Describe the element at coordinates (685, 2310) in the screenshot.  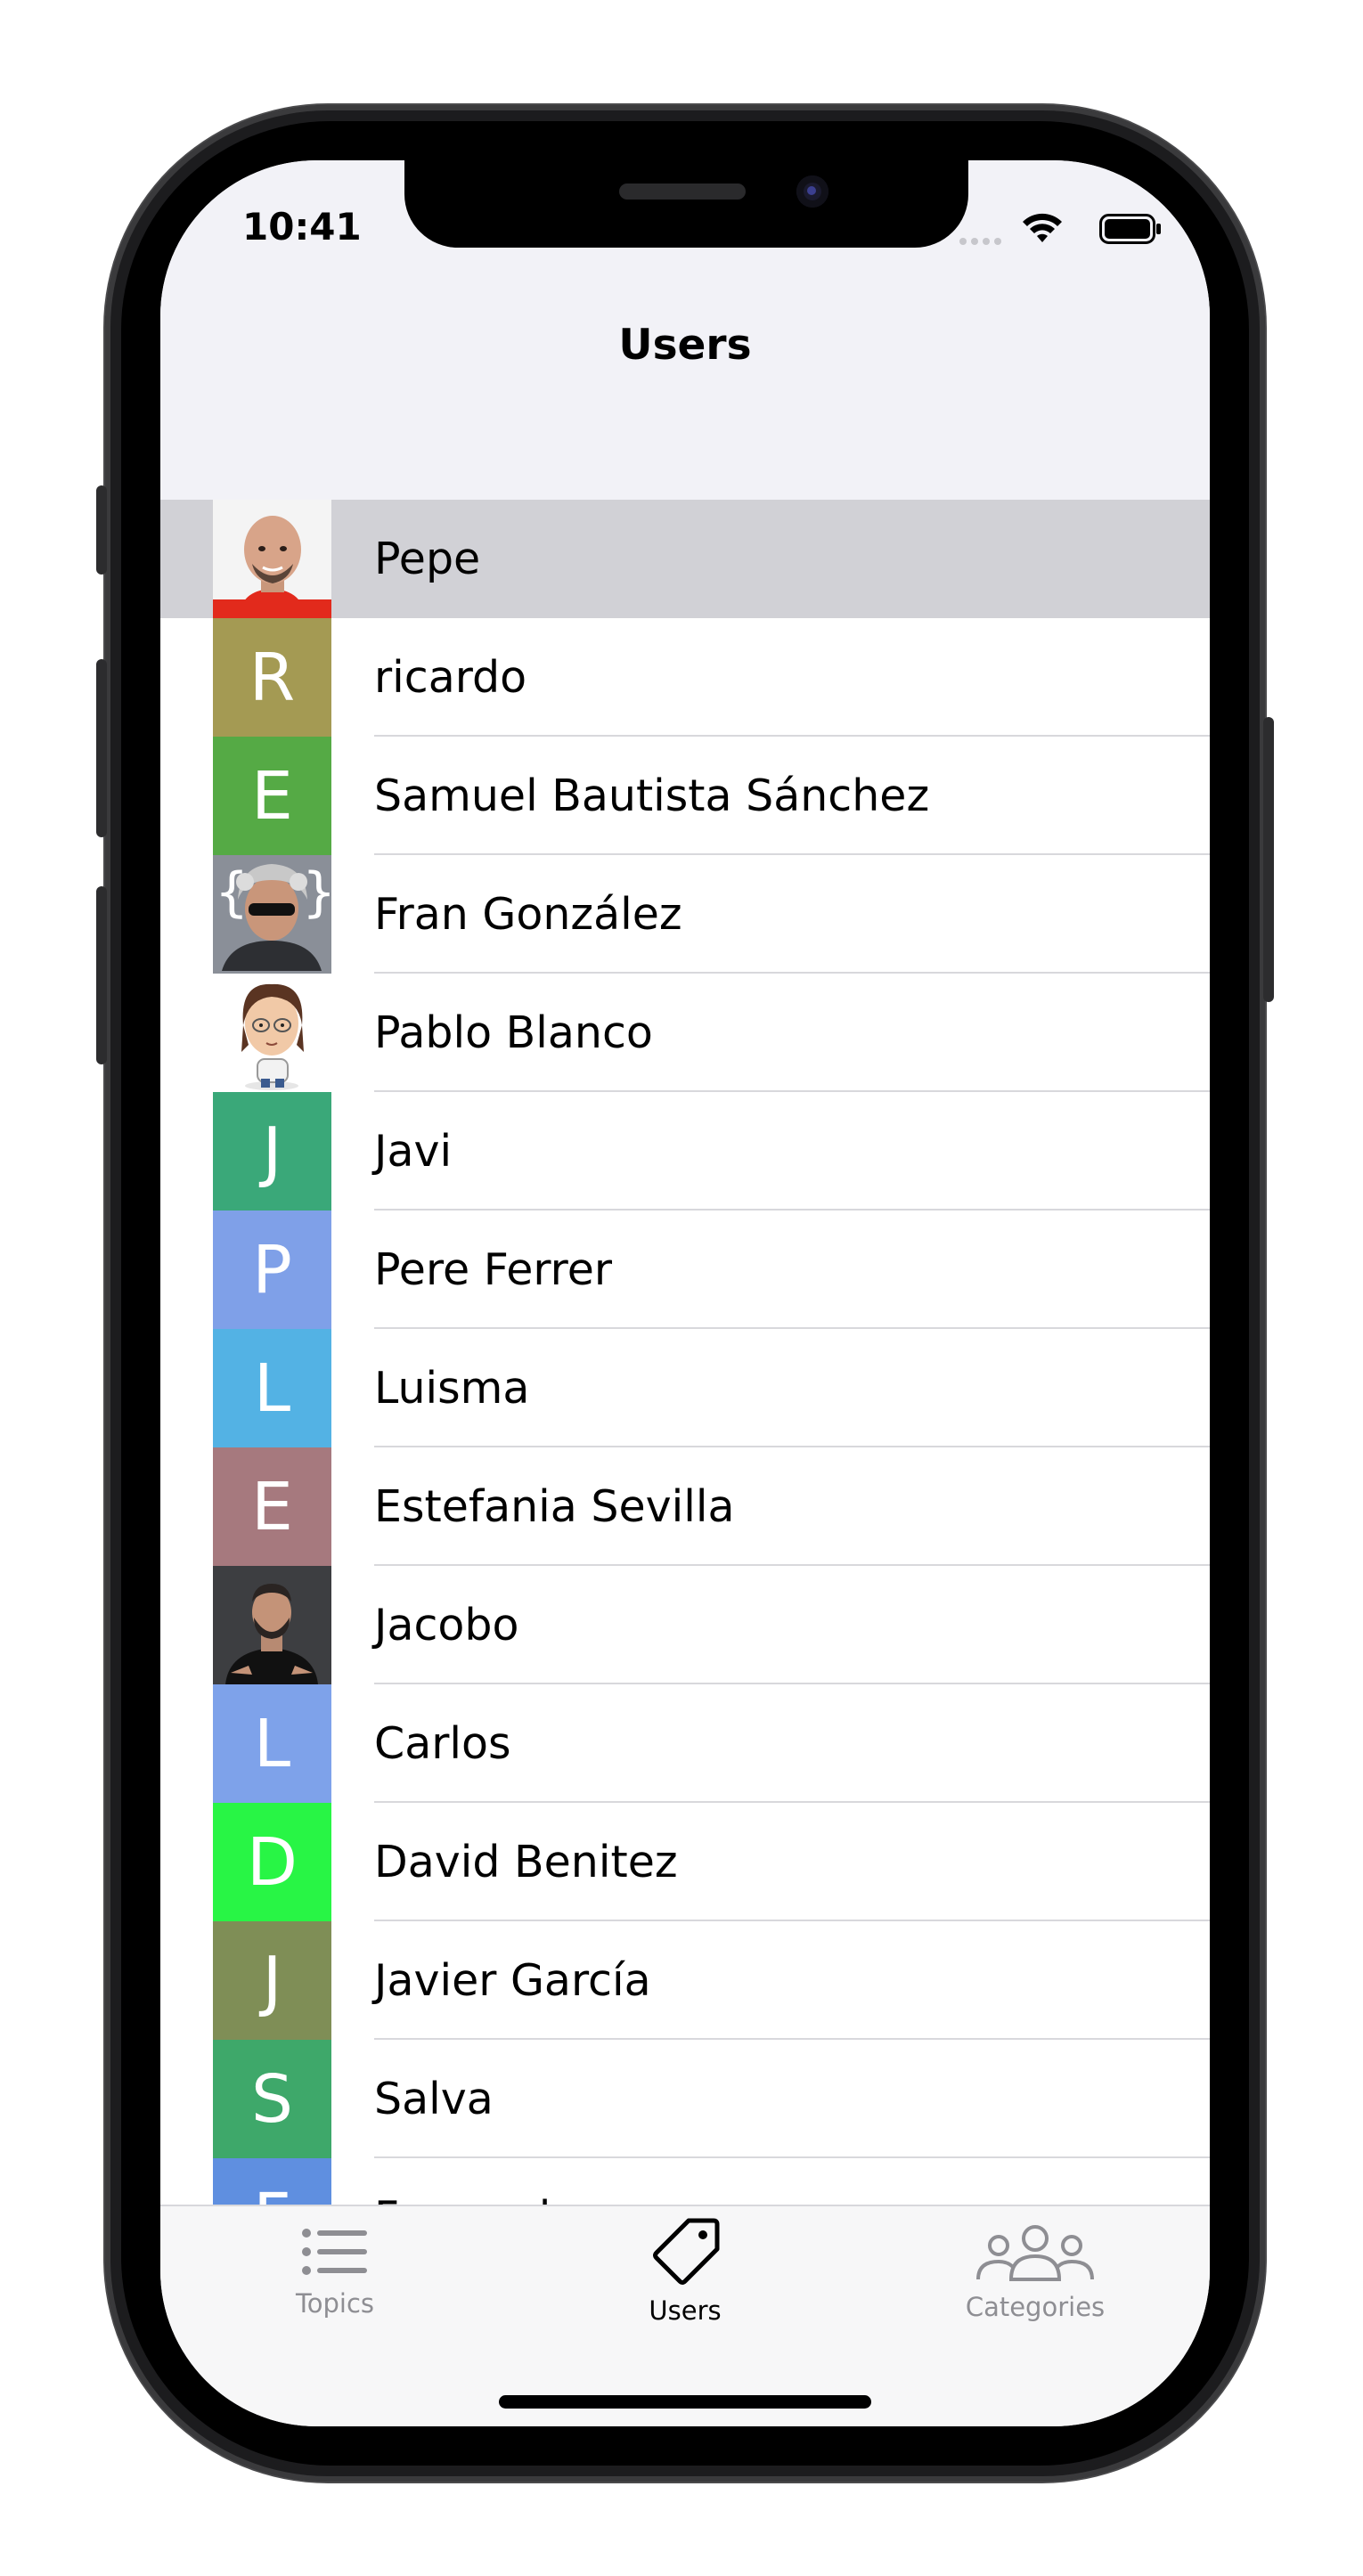
I see `tab-users-label: Users` at that location.